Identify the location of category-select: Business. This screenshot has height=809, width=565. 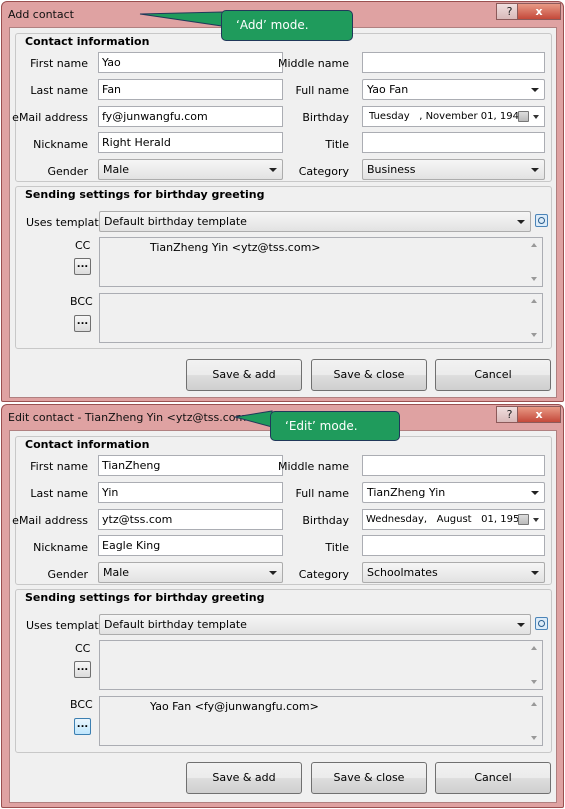
(453, 169).